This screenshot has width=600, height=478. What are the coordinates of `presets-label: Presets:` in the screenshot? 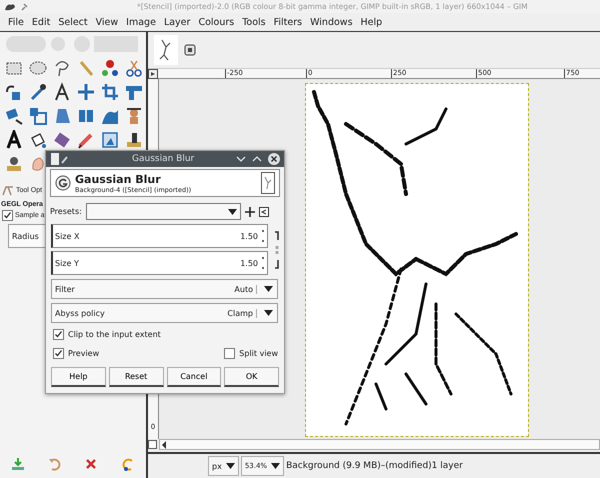 It's located at (66, 211).